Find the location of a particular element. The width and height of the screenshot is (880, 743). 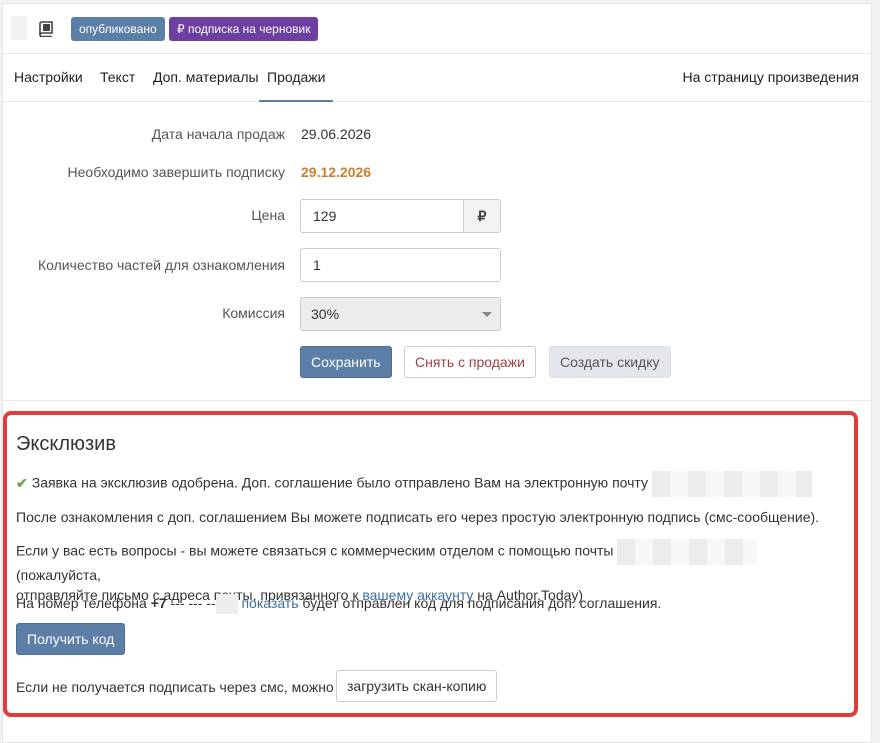

unpublish-button: Снять с продажи is located at coordinates (470, 362).